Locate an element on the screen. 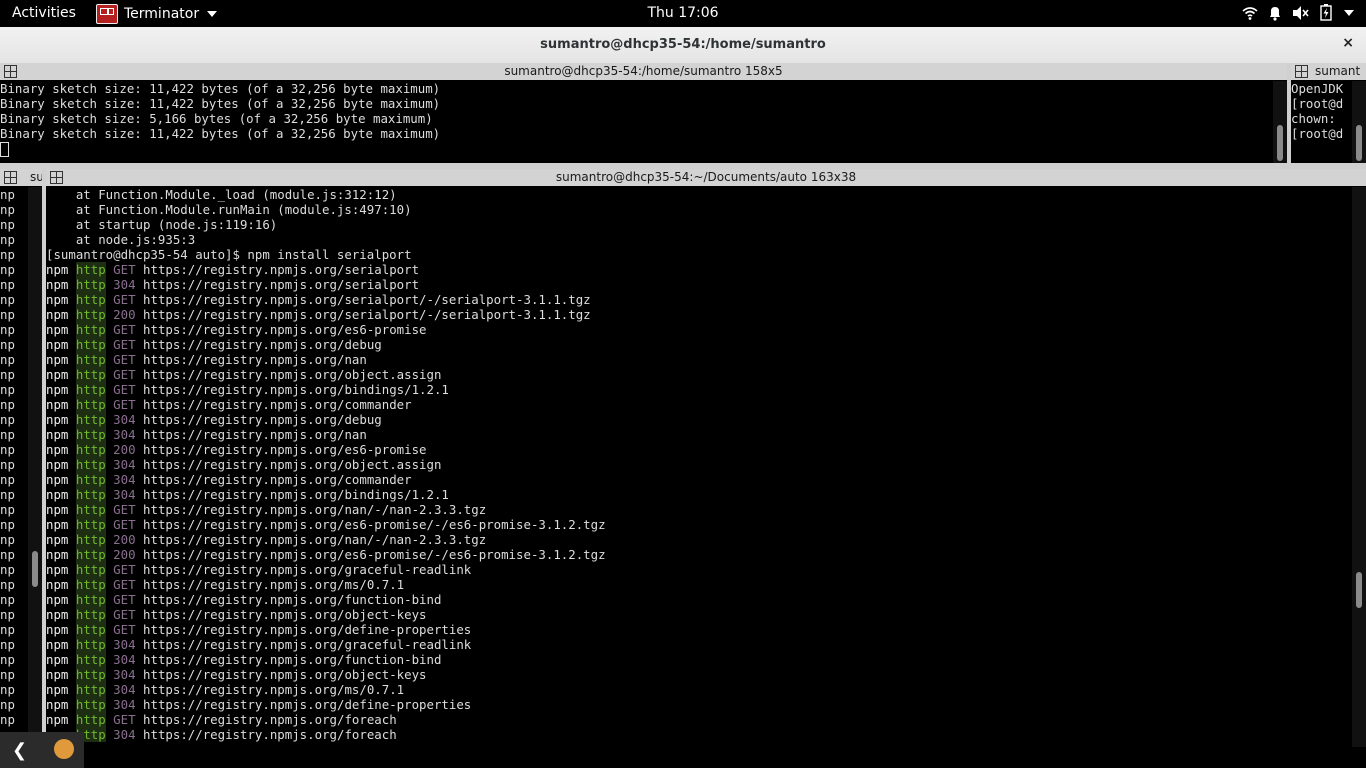 This screenshot has height=768, width=1366. http-method: 200 is located at coordinates (124, 554).